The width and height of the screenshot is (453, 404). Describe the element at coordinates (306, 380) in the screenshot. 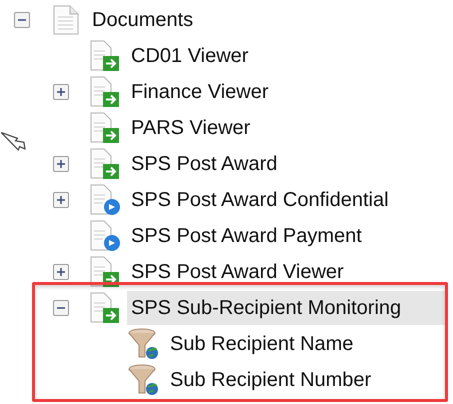

I see `tree-item-label: Sub Recipient Number` at that location.